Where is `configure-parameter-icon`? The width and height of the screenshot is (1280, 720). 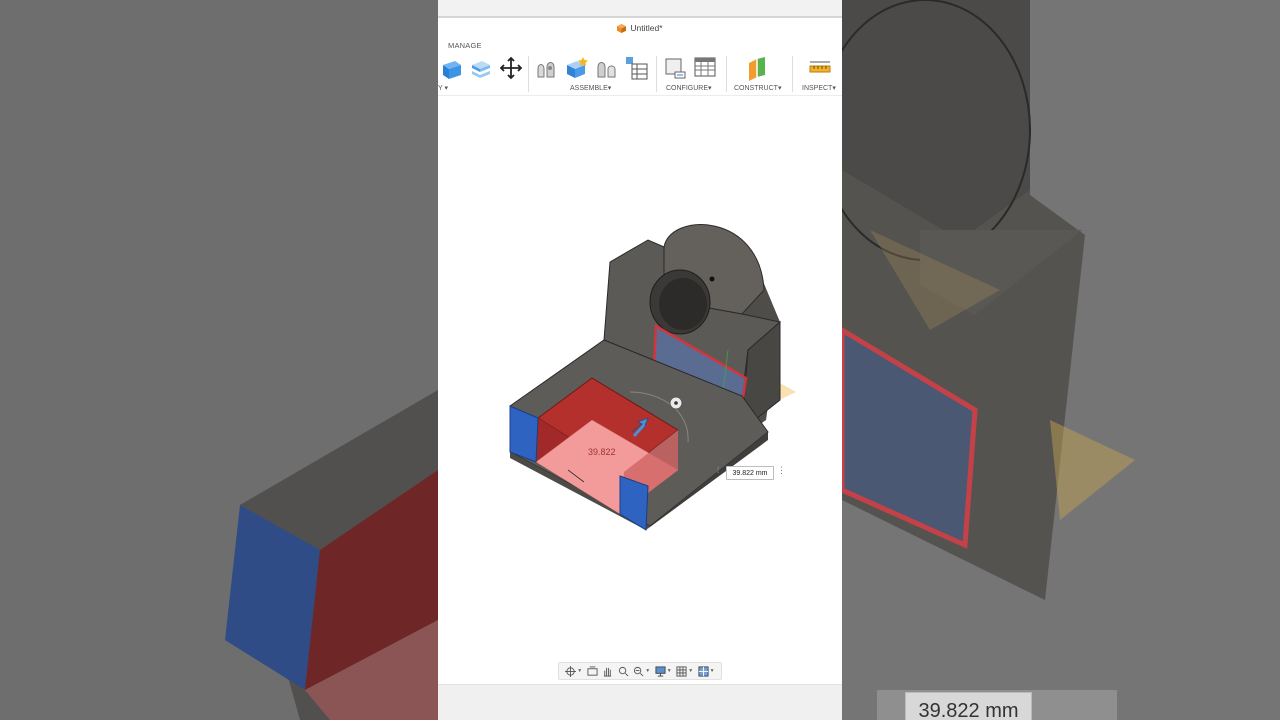 configure-parameter-icon is located at coordinates (675, 68).